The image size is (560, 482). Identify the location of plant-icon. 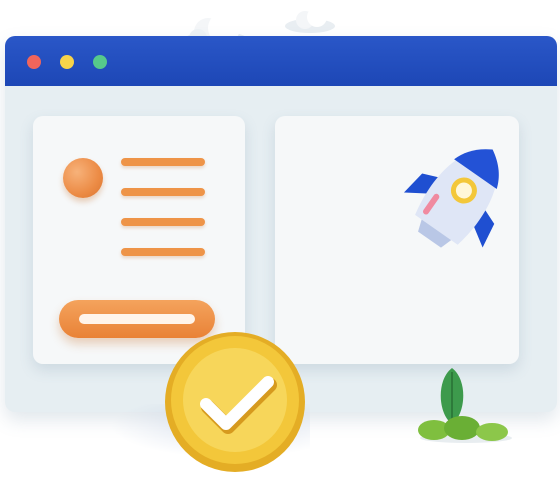
(465, 405).